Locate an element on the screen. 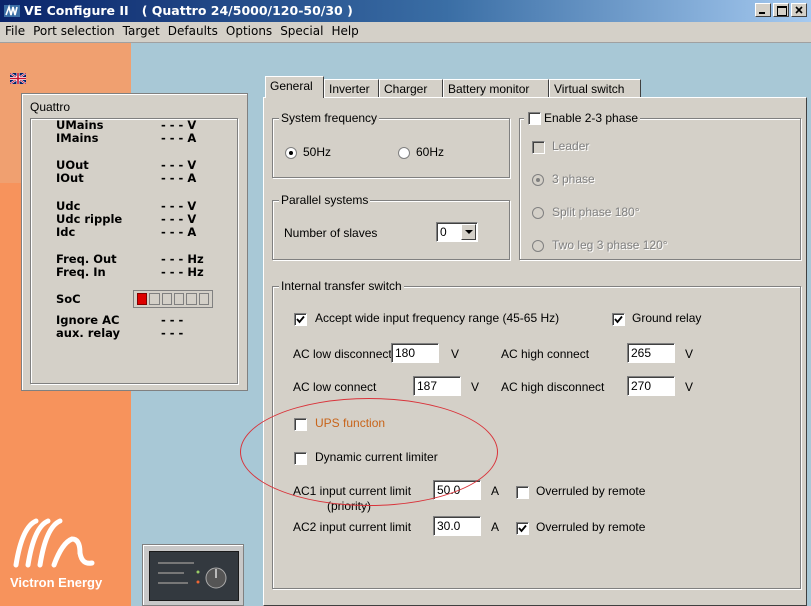  ac2-overrule-label: Overruled by remote is located at coordinates (591, 527).